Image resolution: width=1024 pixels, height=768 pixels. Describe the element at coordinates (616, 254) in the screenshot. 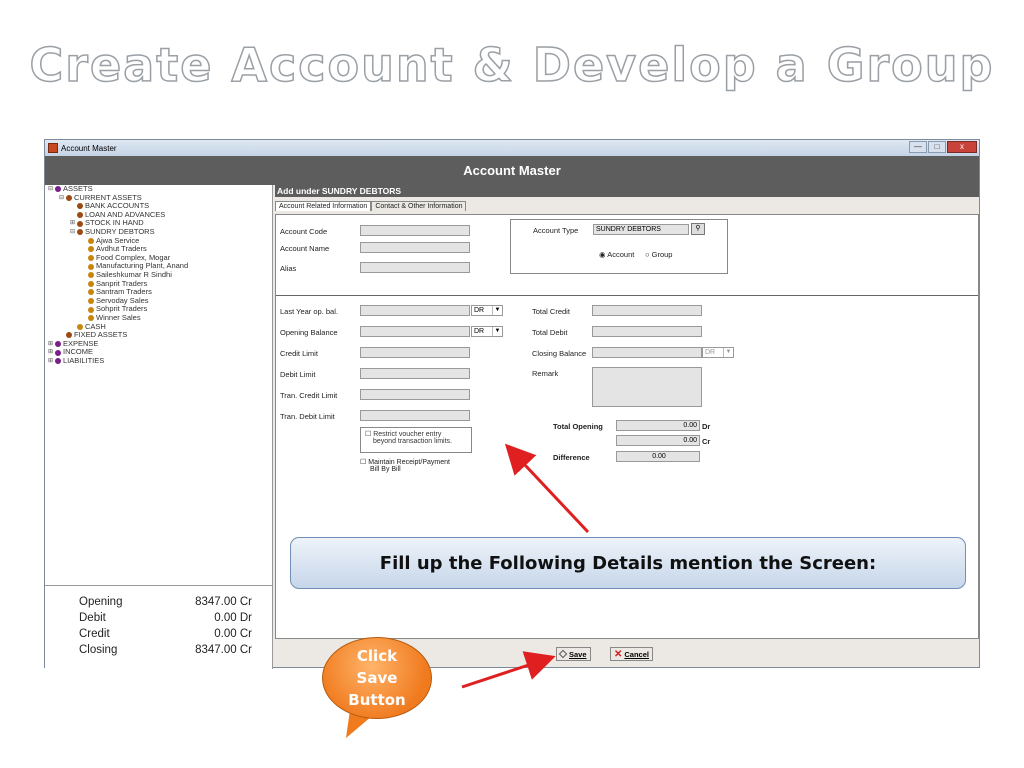

I see `radio-account: ◉ Account` at that location.